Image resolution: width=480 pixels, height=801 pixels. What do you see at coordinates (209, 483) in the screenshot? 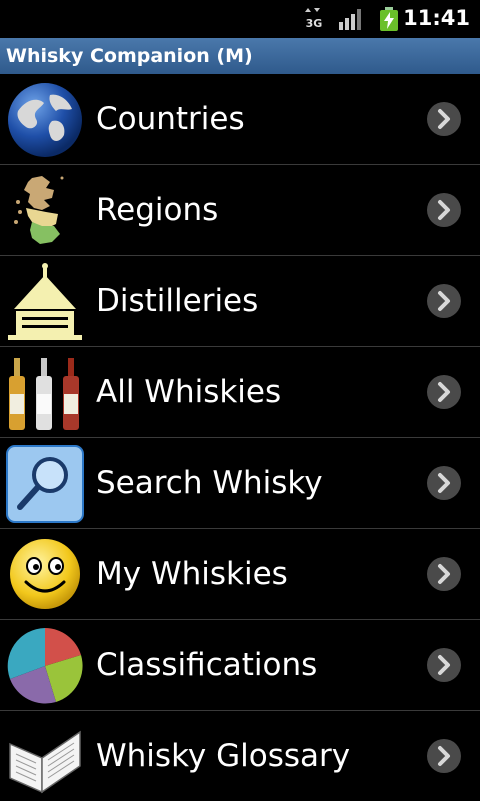
I see `menu-label: Search Whisky` at bounding box center [209, 483].